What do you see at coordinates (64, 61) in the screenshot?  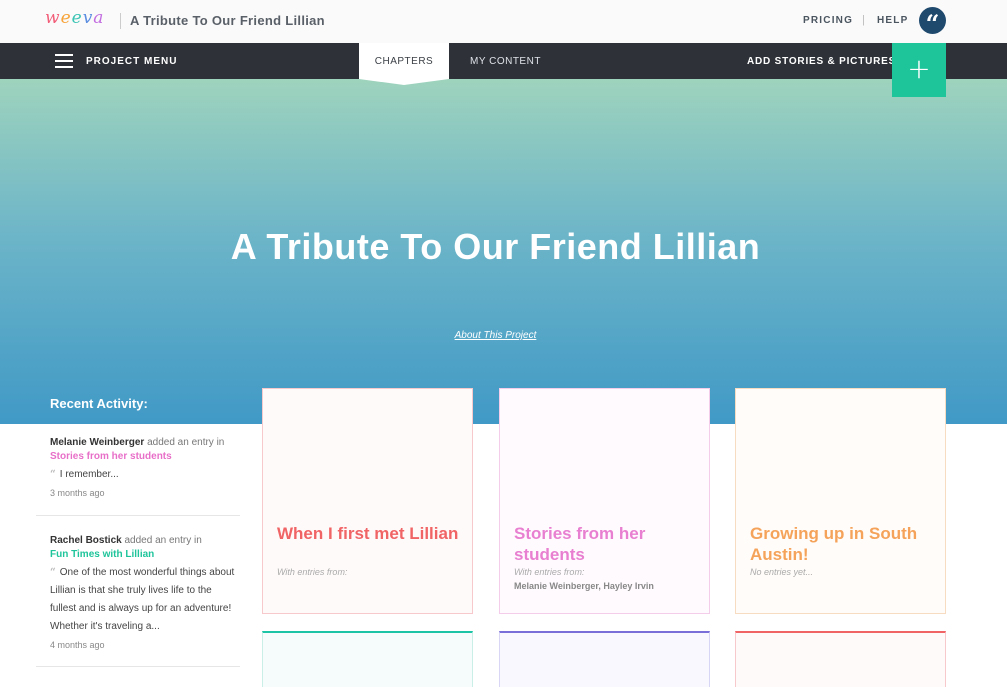 I see `hamburger-icon` at bounding box center [64, 61].